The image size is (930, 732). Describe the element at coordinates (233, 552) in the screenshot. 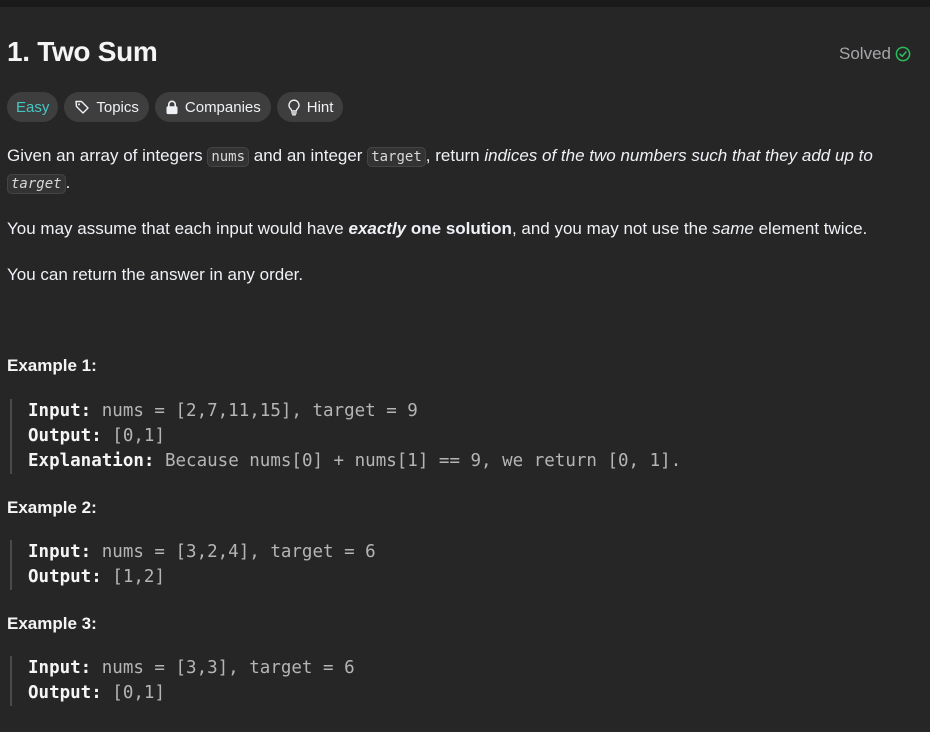

I see `input-value: nums = [3,2,4], target = 6` at that location.